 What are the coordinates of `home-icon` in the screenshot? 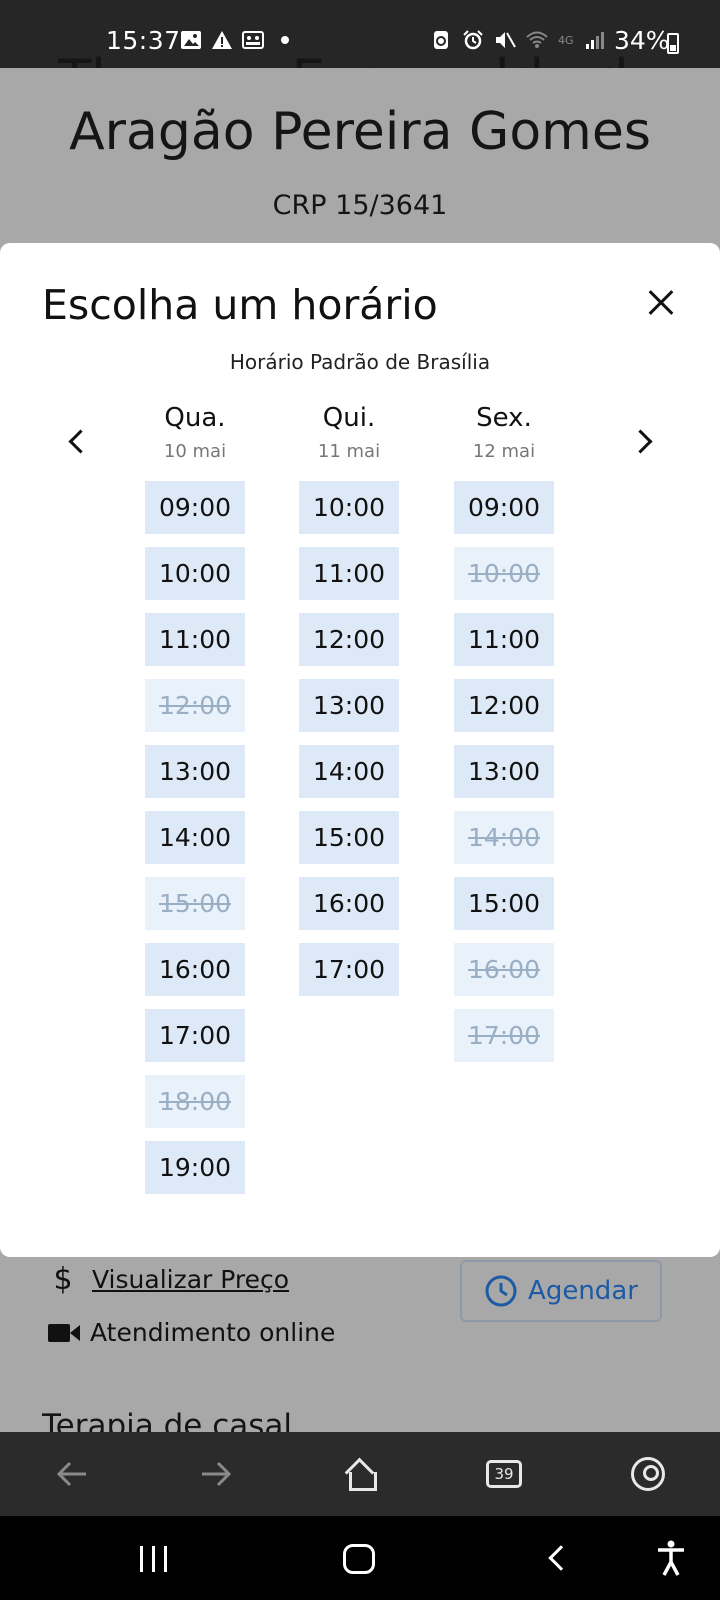 It's located at (360, 1474).